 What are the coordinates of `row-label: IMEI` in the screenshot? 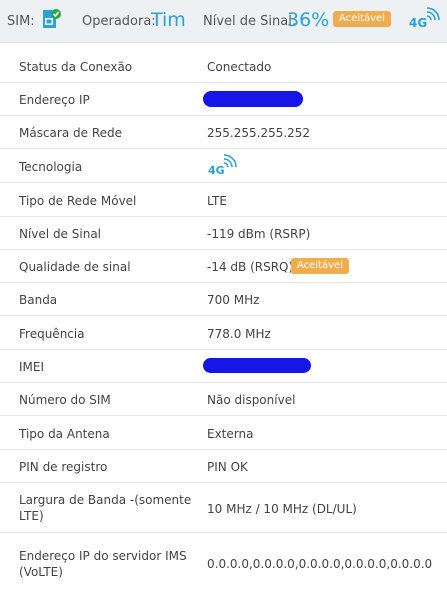 It's located at (32, 367).